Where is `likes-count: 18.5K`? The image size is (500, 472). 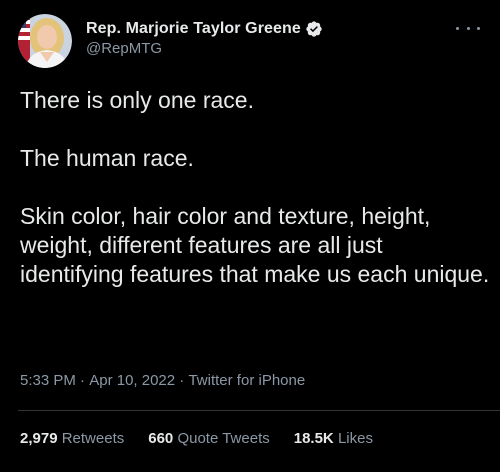
likes-count: 18.5K is located at coordinates (313, 438).